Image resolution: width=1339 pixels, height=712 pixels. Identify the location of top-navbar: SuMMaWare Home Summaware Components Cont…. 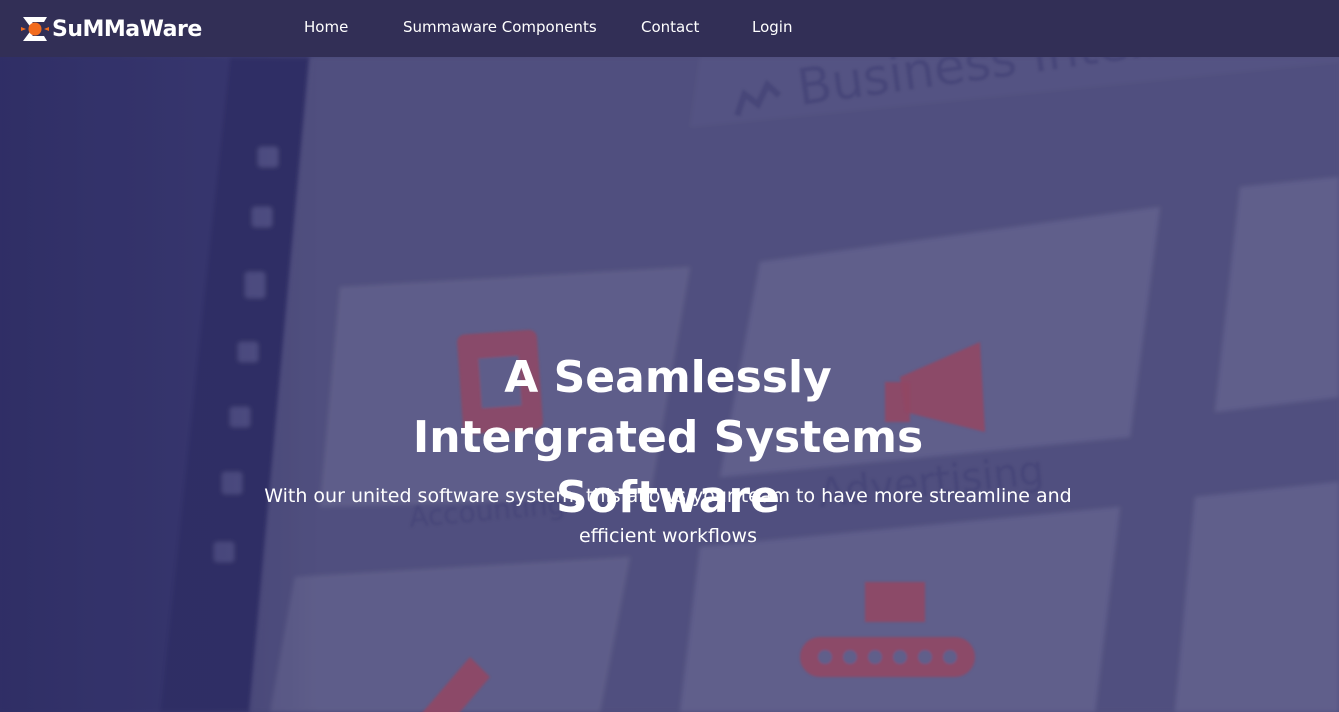
(669, 28).